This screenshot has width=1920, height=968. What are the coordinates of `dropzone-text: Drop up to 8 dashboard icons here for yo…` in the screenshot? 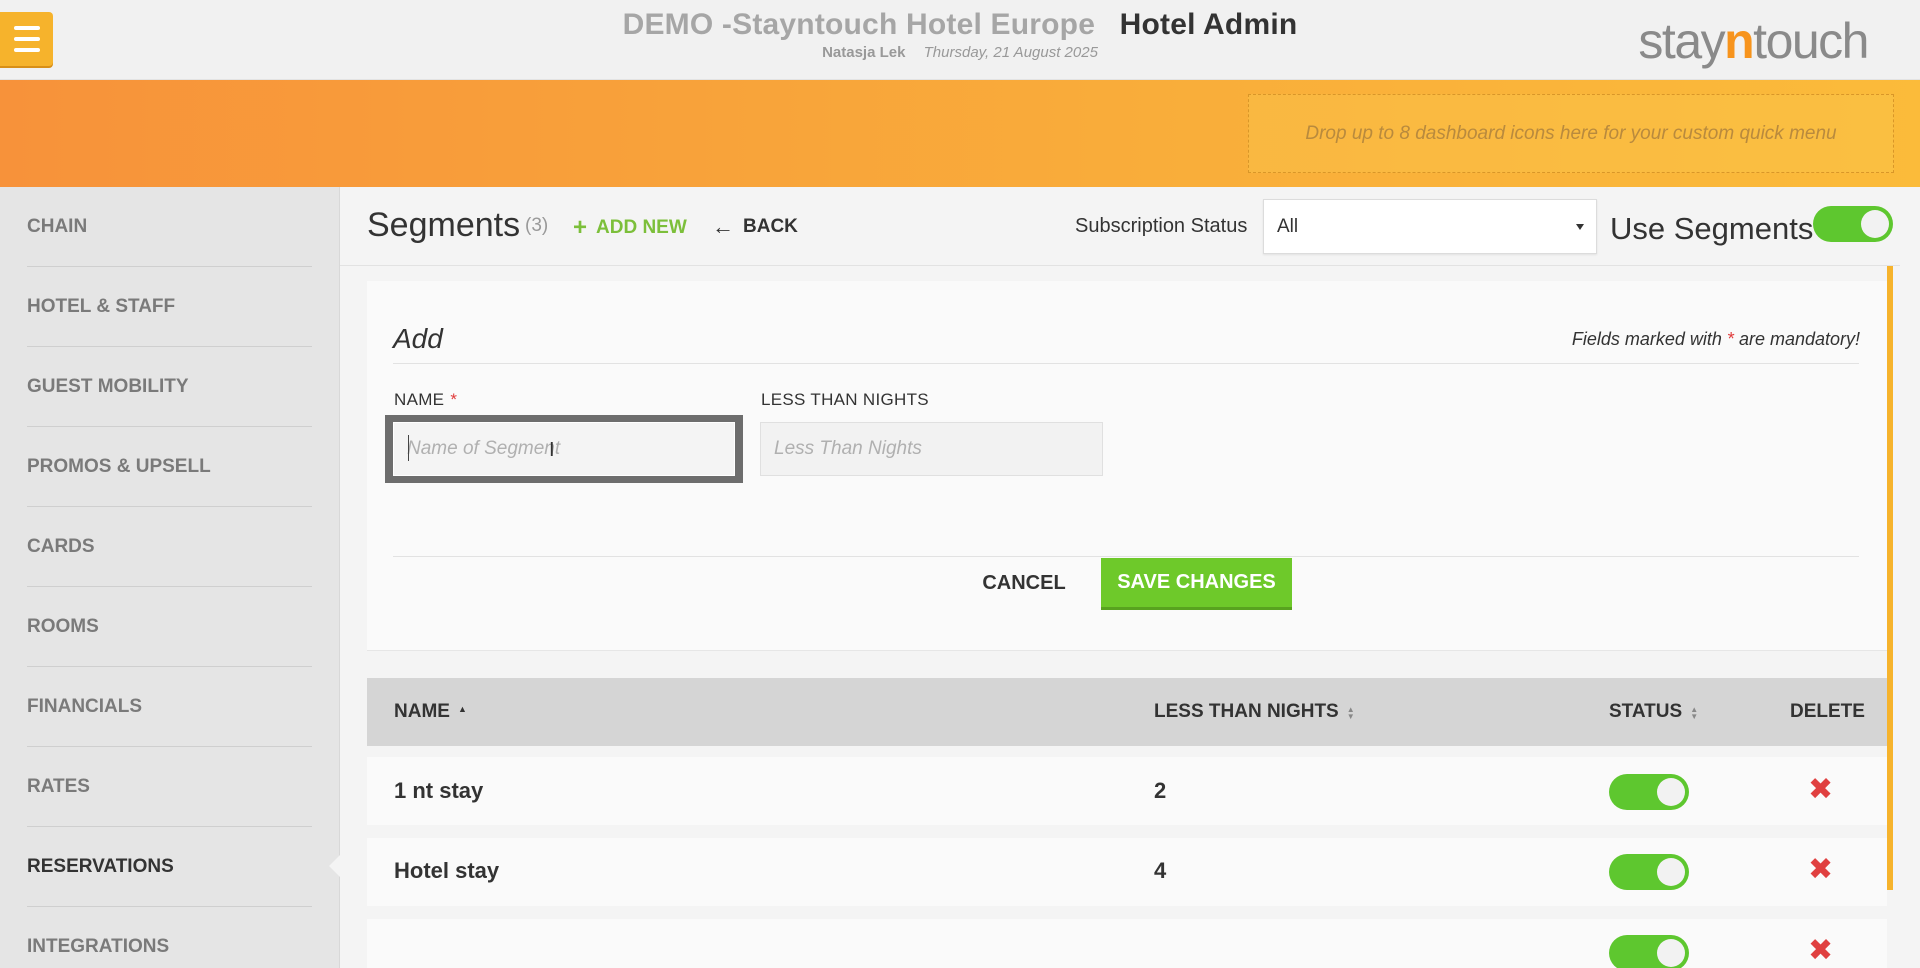 It's located at (1571, 133).